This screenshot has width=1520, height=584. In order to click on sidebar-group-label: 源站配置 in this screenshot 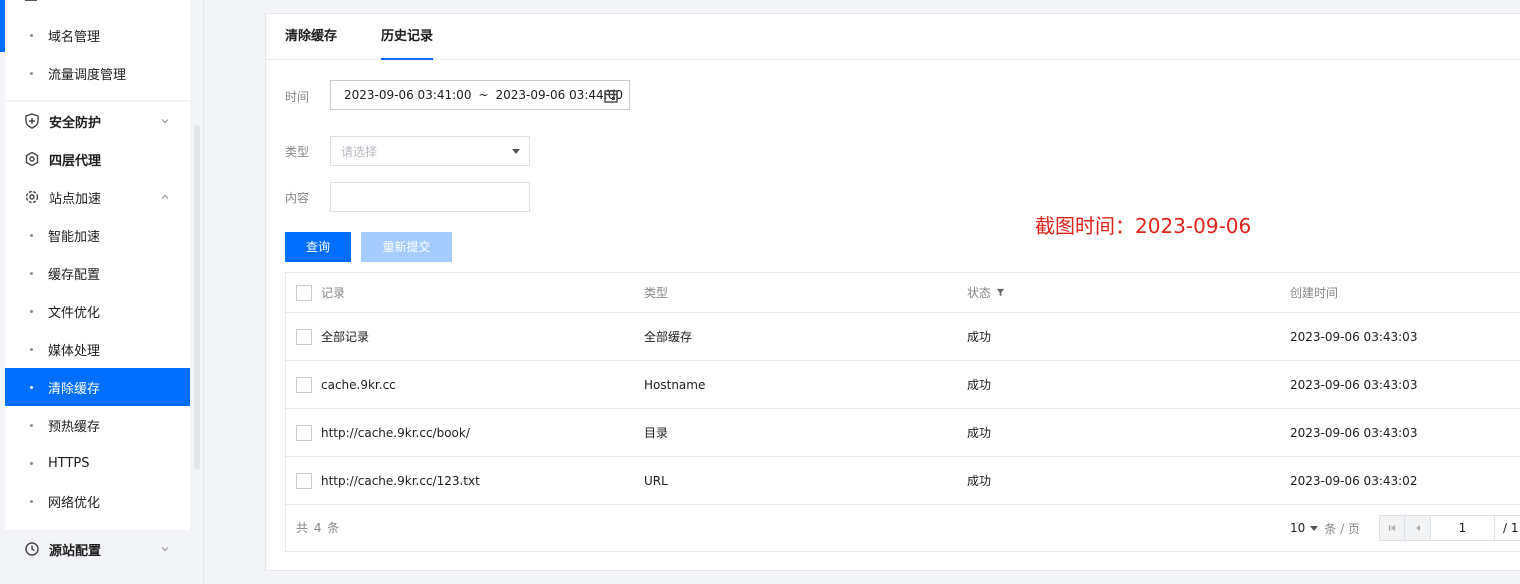, I will do `click(75, 551)`.